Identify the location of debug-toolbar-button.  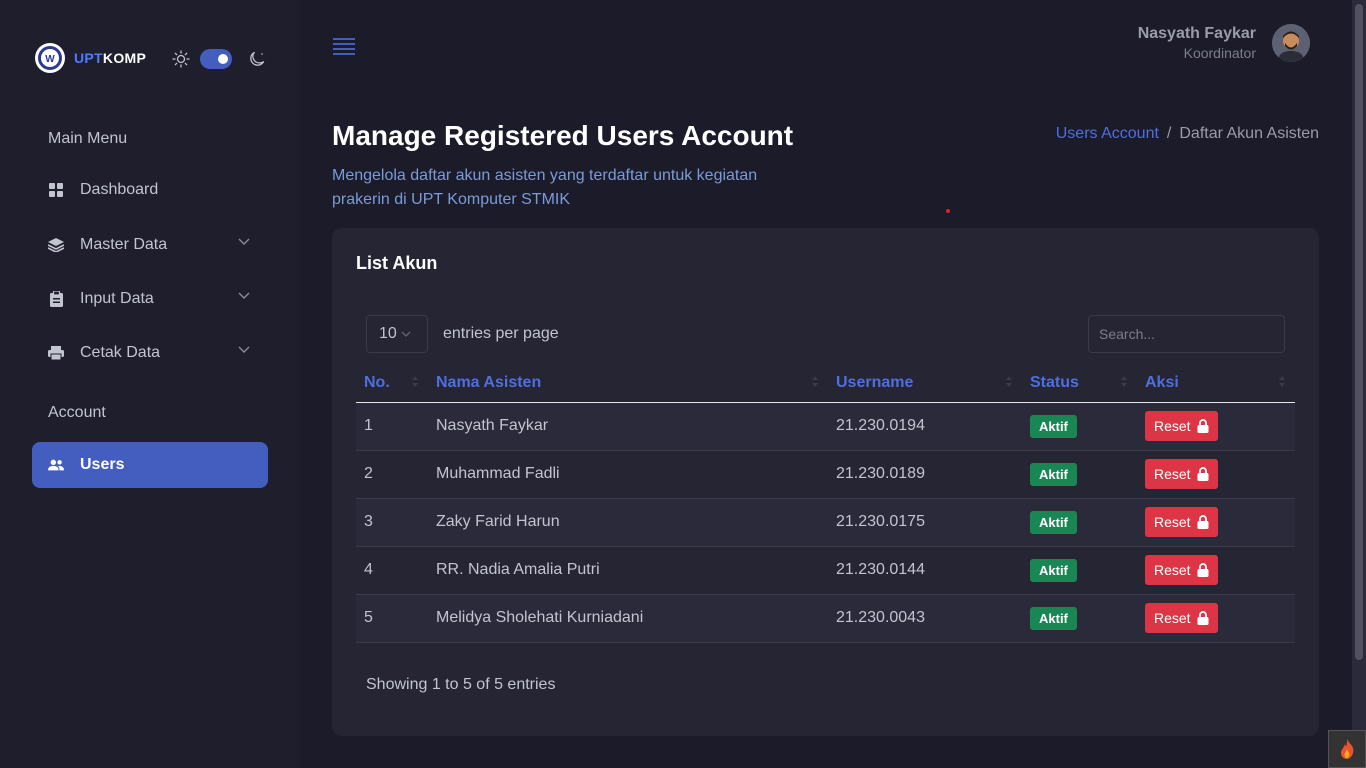
(1347, 749).